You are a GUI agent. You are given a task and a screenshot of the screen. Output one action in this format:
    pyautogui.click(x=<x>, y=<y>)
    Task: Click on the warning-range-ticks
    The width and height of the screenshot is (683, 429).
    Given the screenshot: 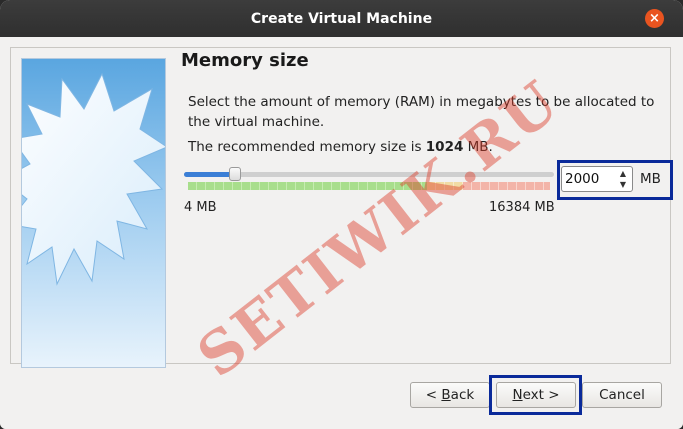 What is the action you would take?
    pyautogui.click(x=445, y=186)
    